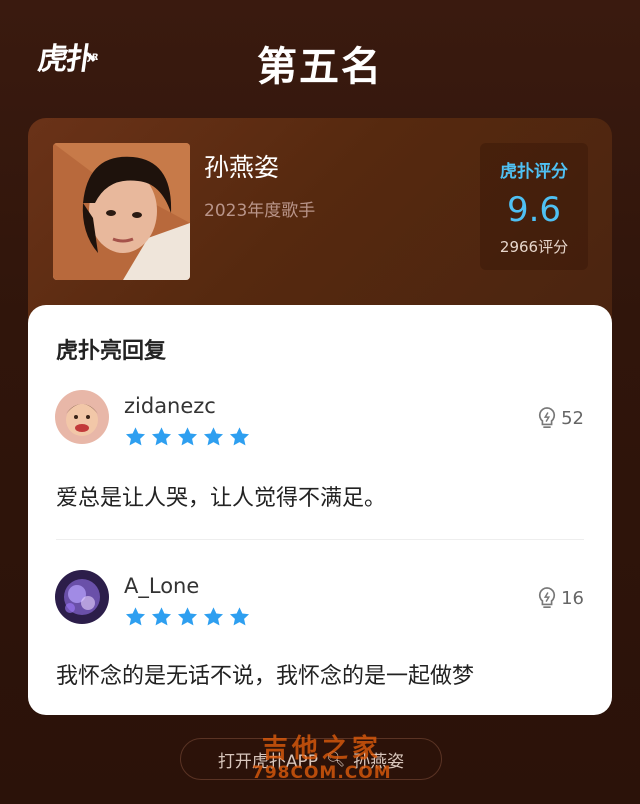 The height and width of the screenshot is (804, 640). I want to click on page-title: 第五名, so click(320, 67).